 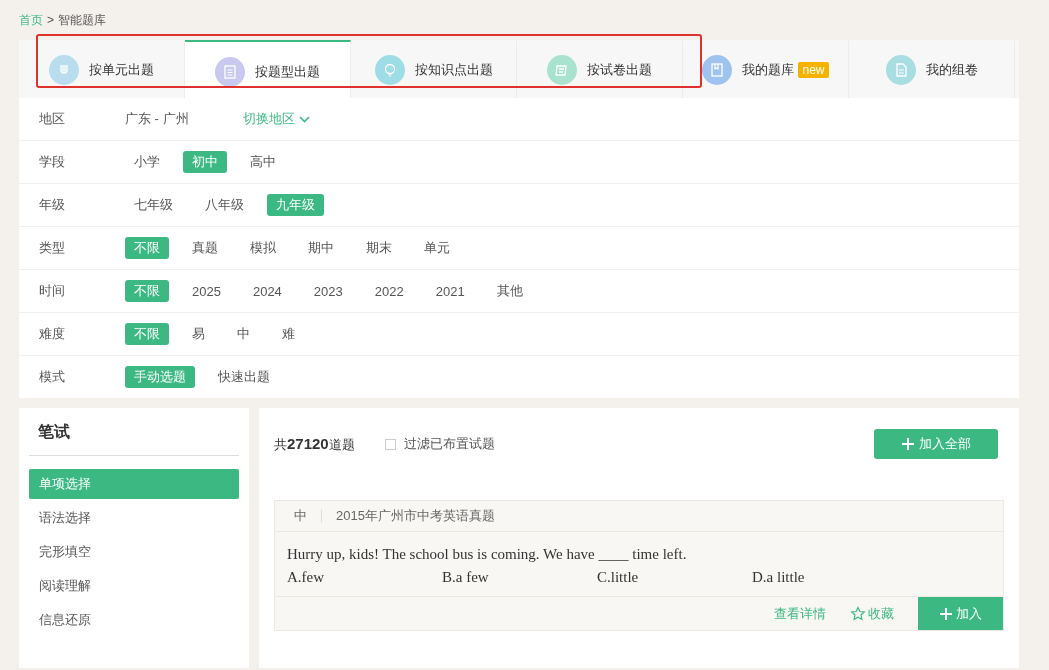 I want to click on question-text: Hurry up, kids! The school bus is coming. We have ____ time left., so click(x=487, y=554).